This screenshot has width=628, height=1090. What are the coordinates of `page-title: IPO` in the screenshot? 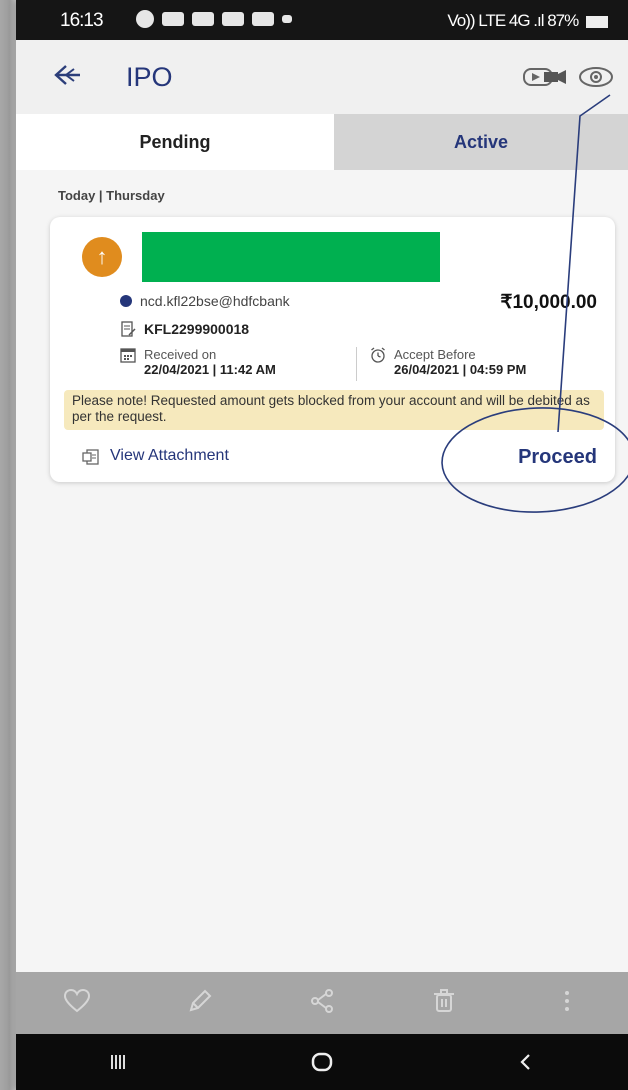 It's located at (149, 77).